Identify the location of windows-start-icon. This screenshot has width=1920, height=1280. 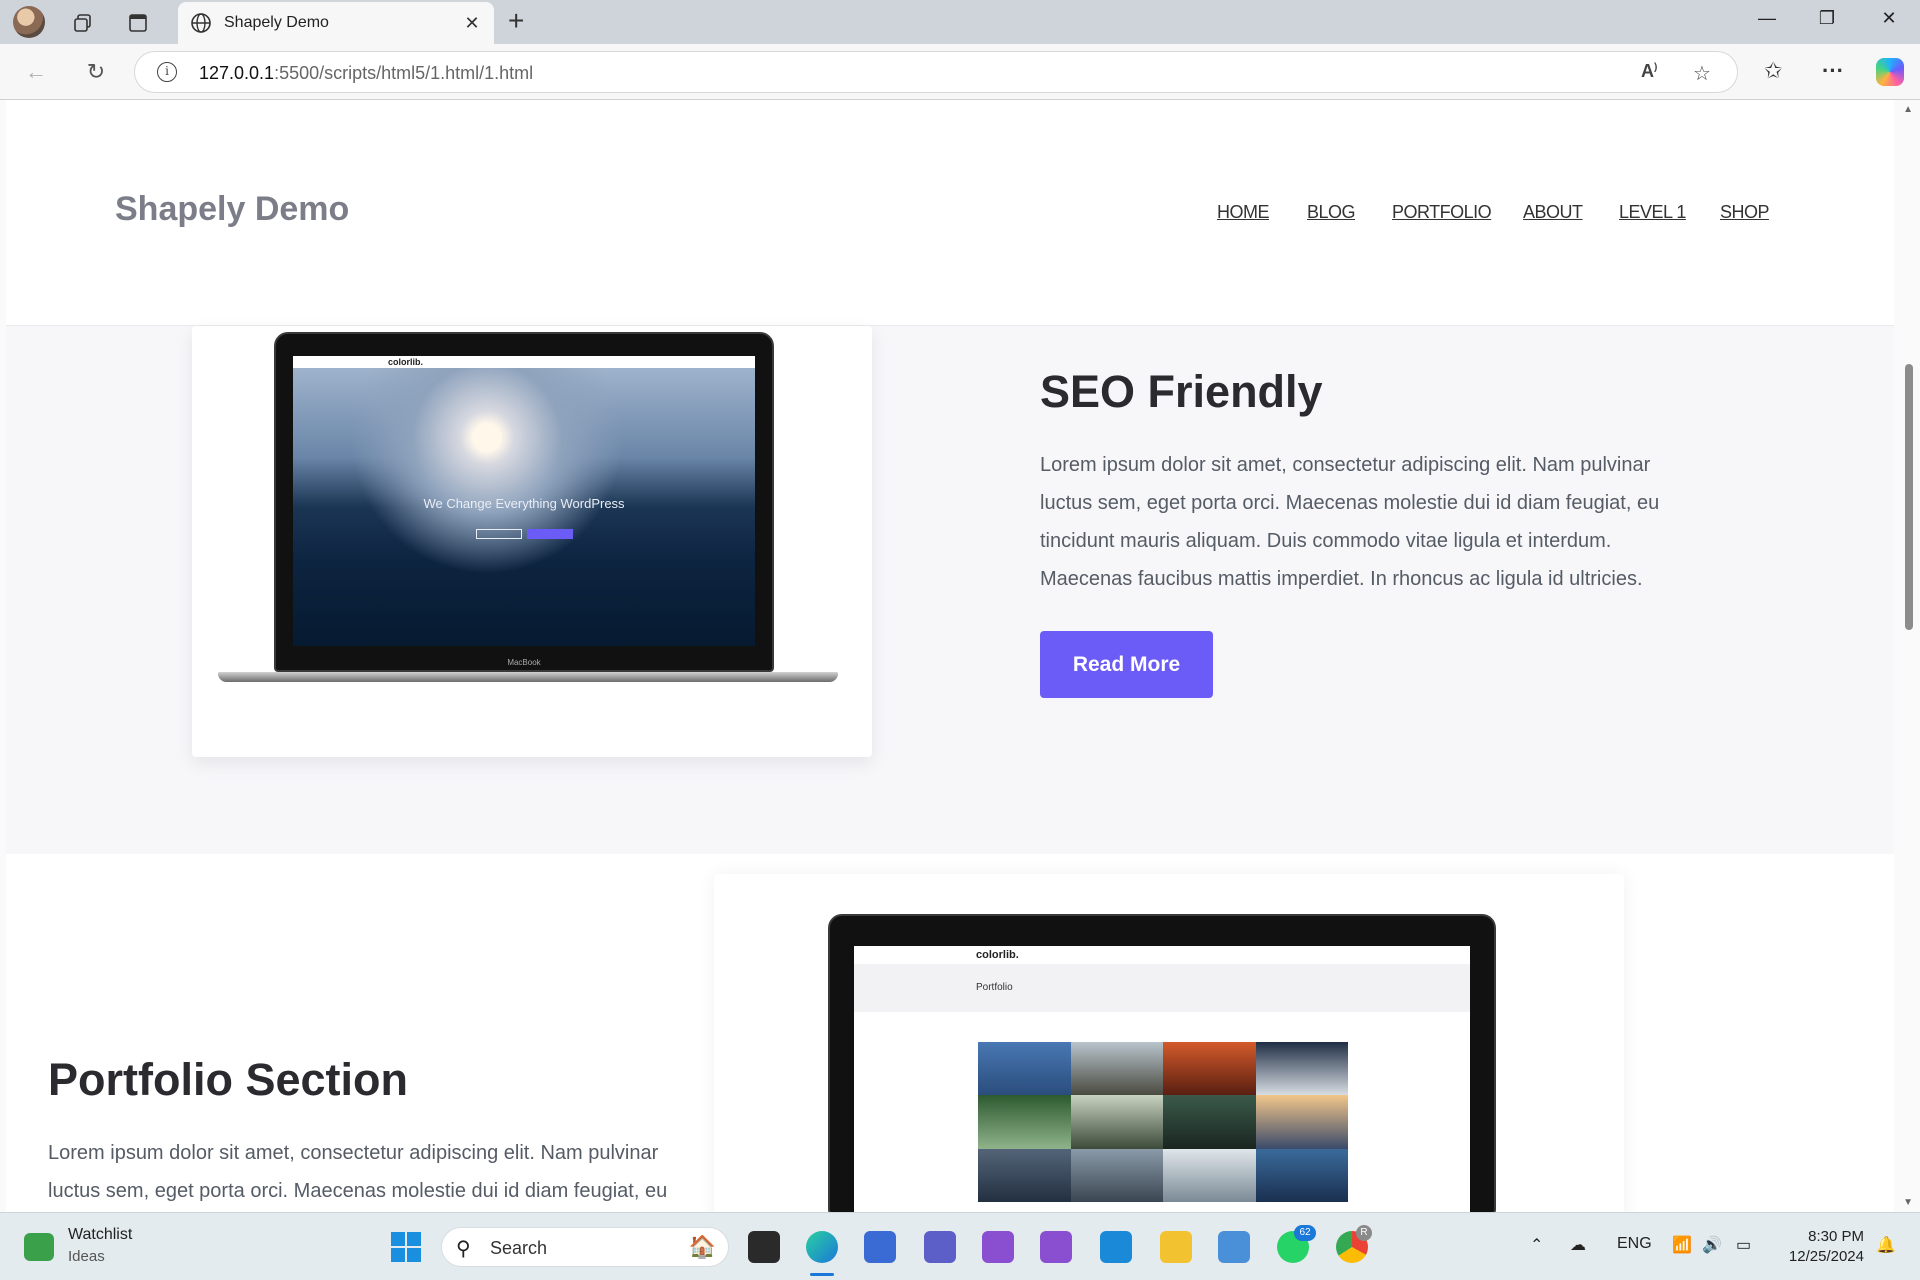
(406, 1247).